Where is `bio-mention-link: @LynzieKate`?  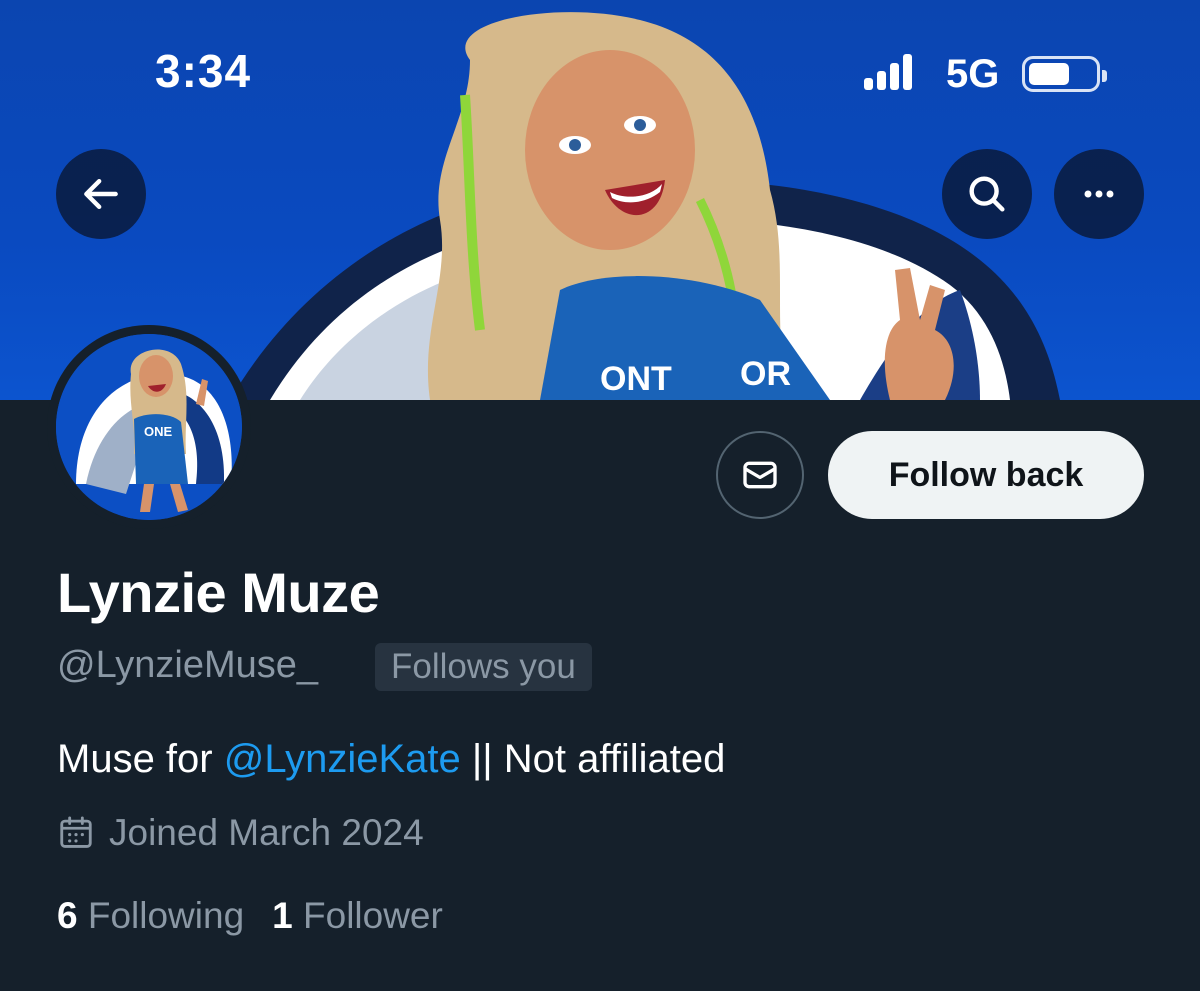 bio-mention-link: @LynzieKate is located at coordinates (342, 759).